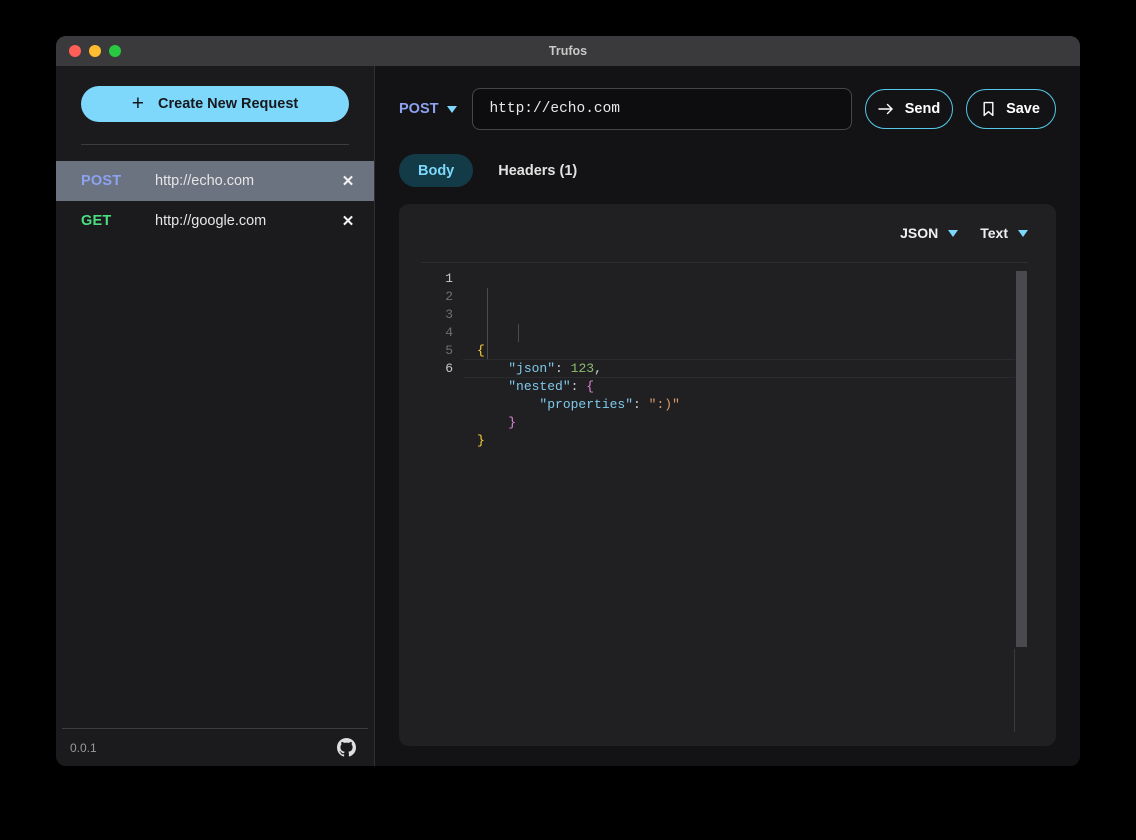  I want to click on line-number: 1, so click(449, 278).